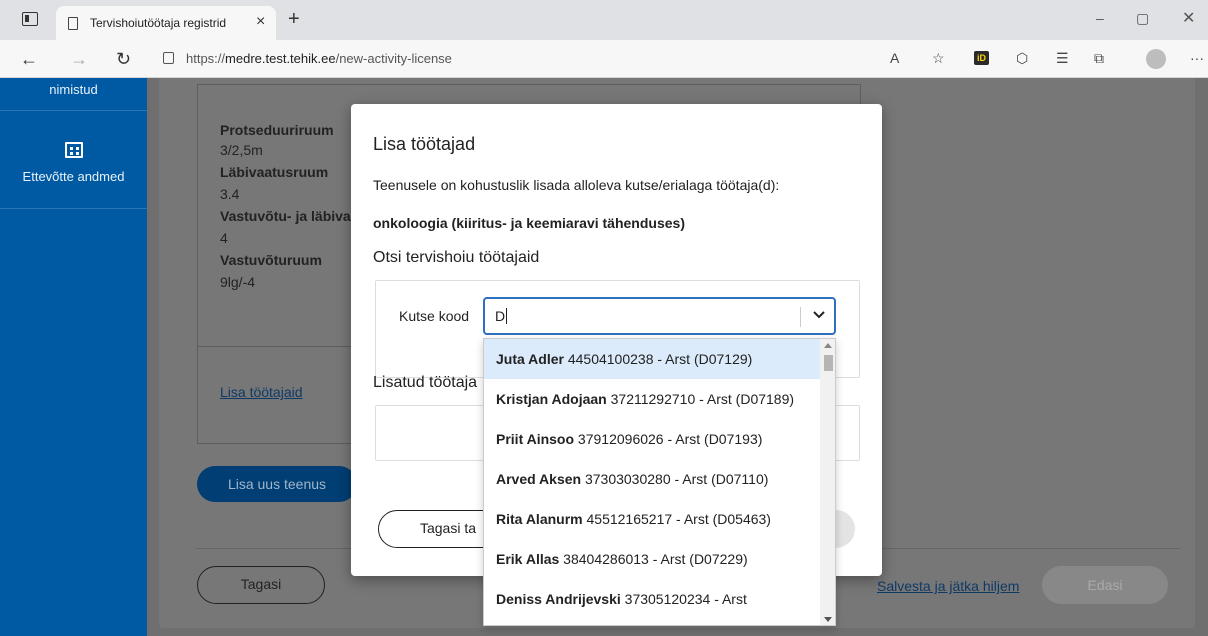 The height and width of the screenshot is (636, 1208). What do you see at coordinates (261, 585) in the screenshot?
I see `back-button: Tagasi` at bounding box center [261, 585].